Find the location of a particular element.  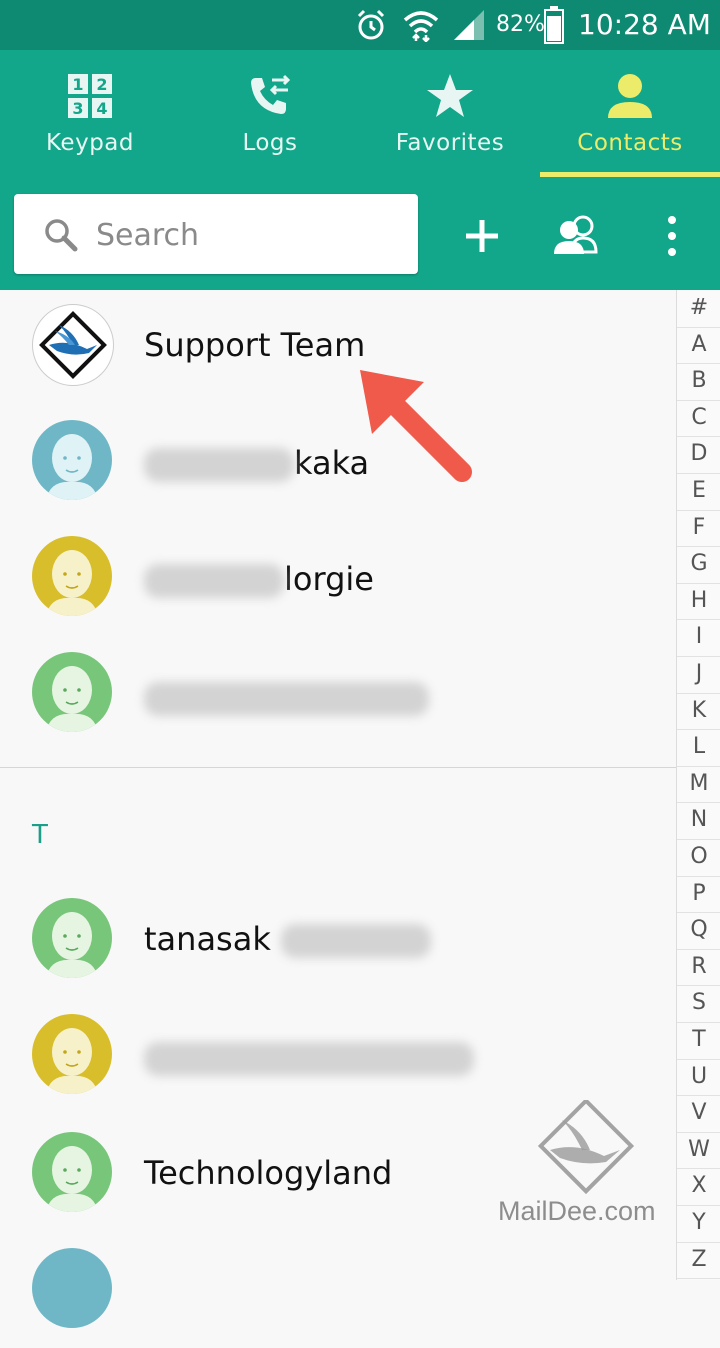

company-logo-icon is located at coordinates (73, 345).